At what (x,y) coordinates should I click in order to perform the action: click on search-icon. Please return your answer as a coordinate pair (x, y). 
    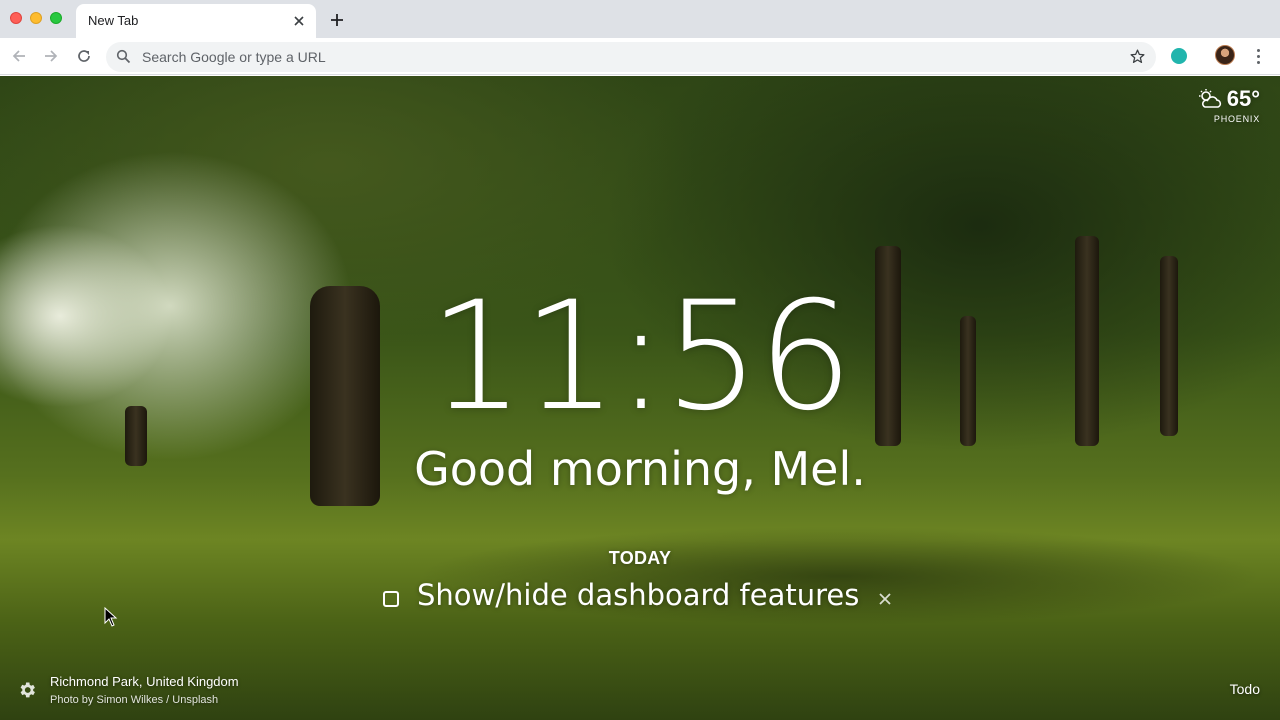
    Looking at the image, I should click on (123, 56).